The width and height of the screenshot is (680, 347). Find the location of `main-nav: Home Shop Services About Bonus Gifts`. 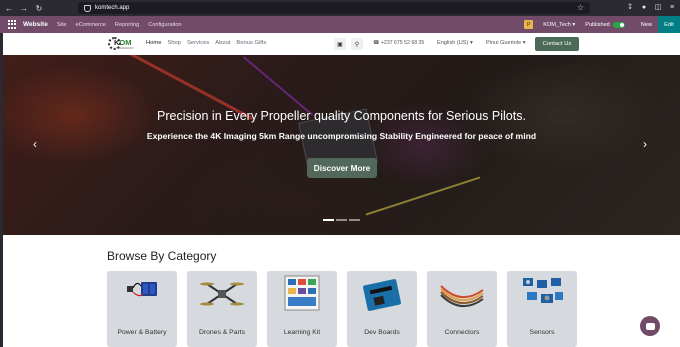

main-nav: Home Shop Services About Bonus Gifts is located at coordinates (206, 43).